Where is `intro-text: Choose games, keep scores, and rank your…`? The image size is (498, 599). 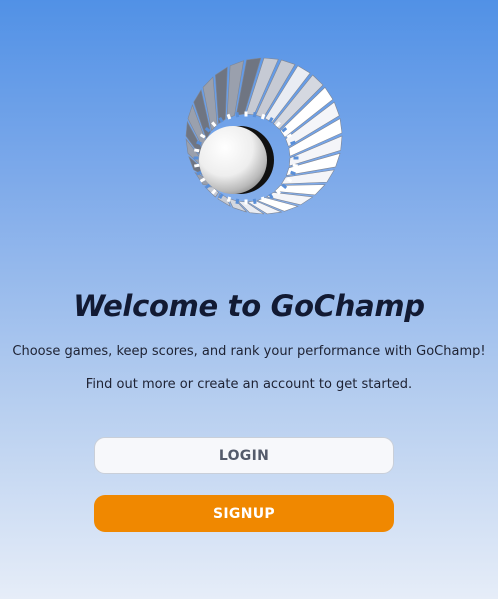
intro-text: Choose games, keep scores, and rank your… is located at coordinates (249, 351).